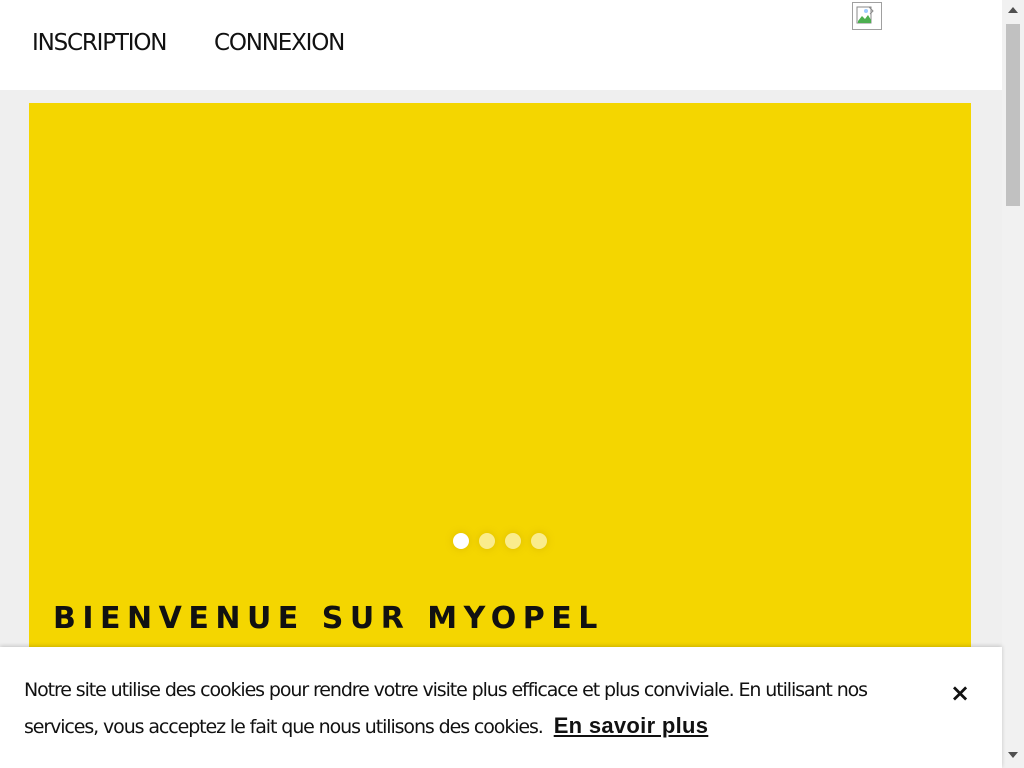 This screenshot has height=768, width=1024. I want to click on broken-image-glyph, so click(865, 15).